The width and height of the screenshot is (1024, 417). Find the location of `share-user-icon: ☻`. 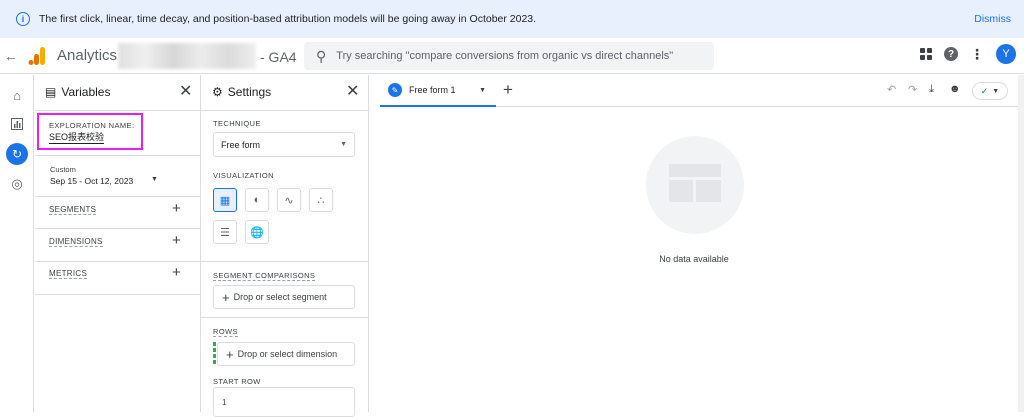

share-user-icon: ☻ is located at coordinates (955, 89).